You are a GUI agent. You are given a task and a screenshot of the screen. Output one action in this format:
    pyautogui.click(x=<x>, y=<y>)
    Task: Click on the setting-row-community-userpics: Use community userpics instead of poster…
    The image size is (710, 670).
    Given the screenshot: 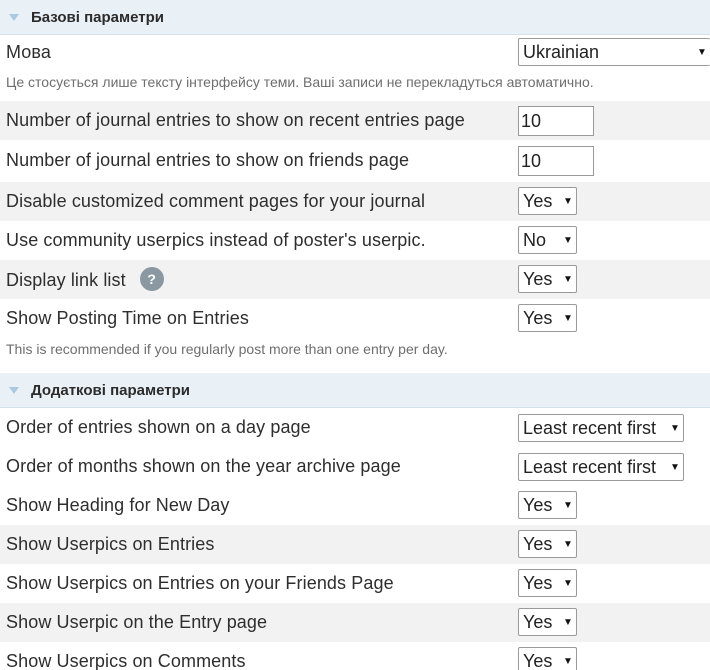 What is the action you would take?
    pyautogui.click(x=355, y=240)
    